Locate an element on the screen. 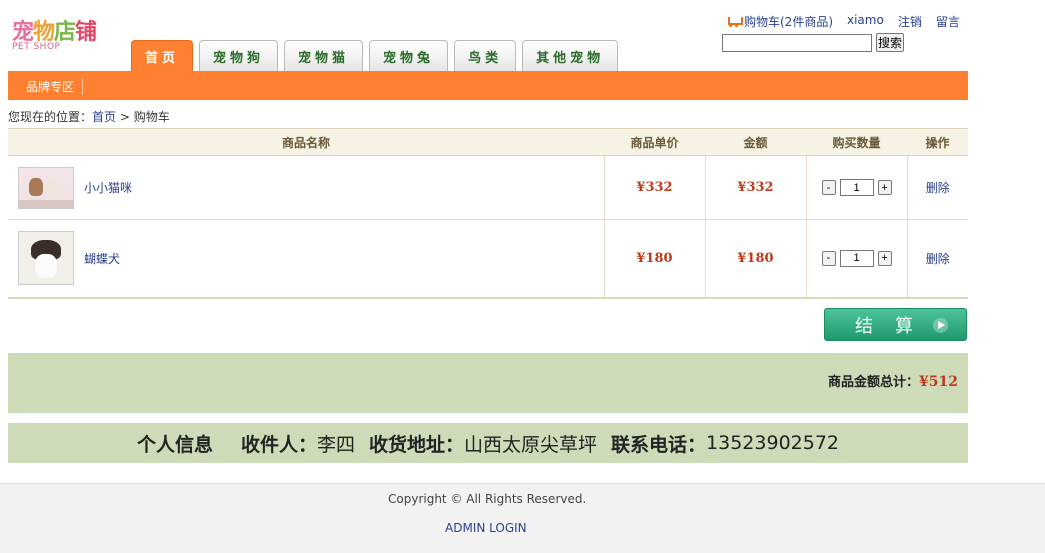 This screenshot has height=553, width=1045. header-action: 操作 is located at coordinates (937, 142).